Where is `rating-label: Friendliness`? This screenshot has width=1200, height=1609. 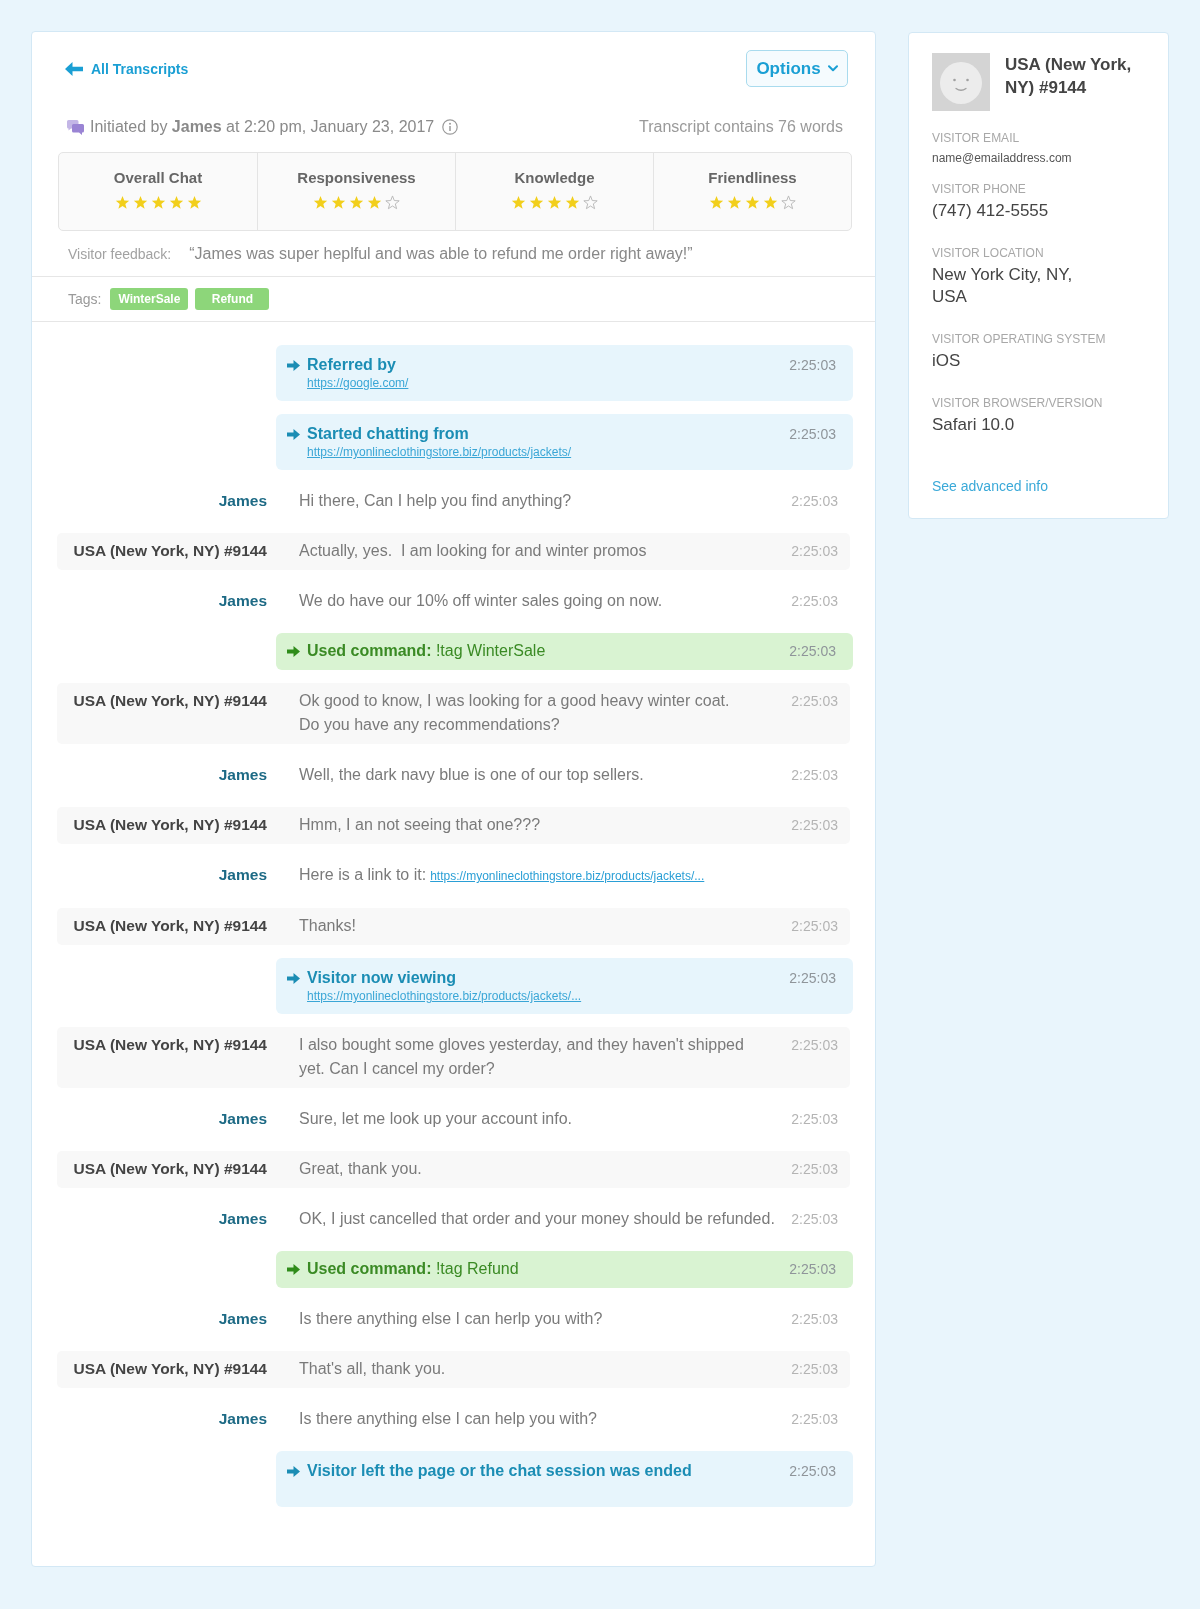
rating-label: Friendliness is located at coordinates (752, 177).